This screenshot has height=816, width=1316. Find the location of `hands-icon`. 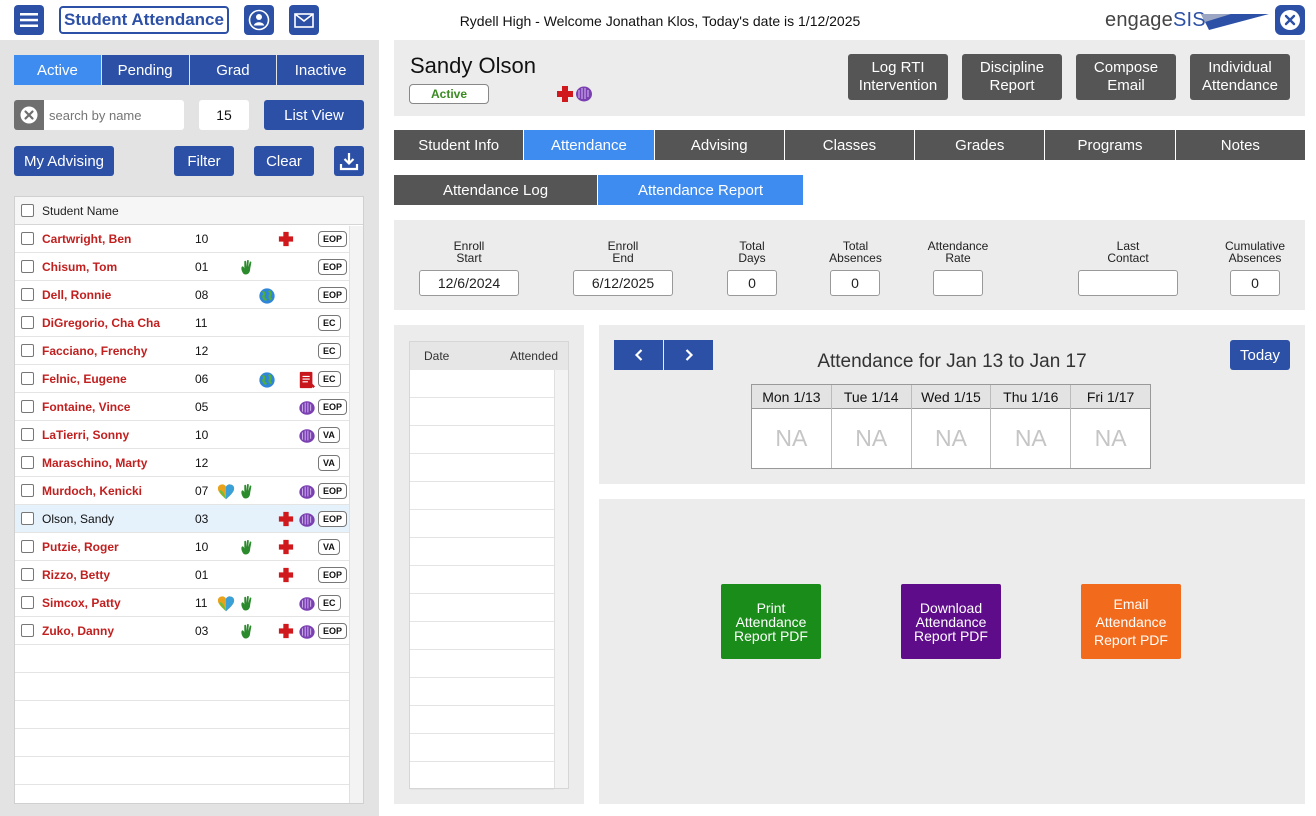

hands-icon is located at coordinates (306, 407).